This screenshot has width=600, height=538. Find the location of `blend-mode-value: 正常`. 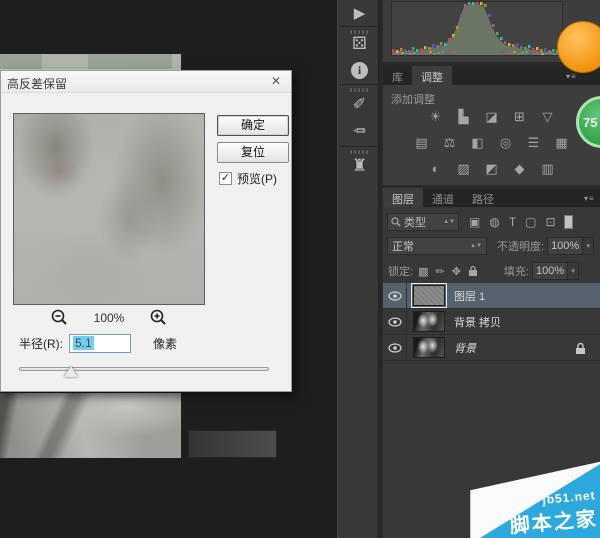

blend-mode-value: 正常 is located at coordinates (403, 247).